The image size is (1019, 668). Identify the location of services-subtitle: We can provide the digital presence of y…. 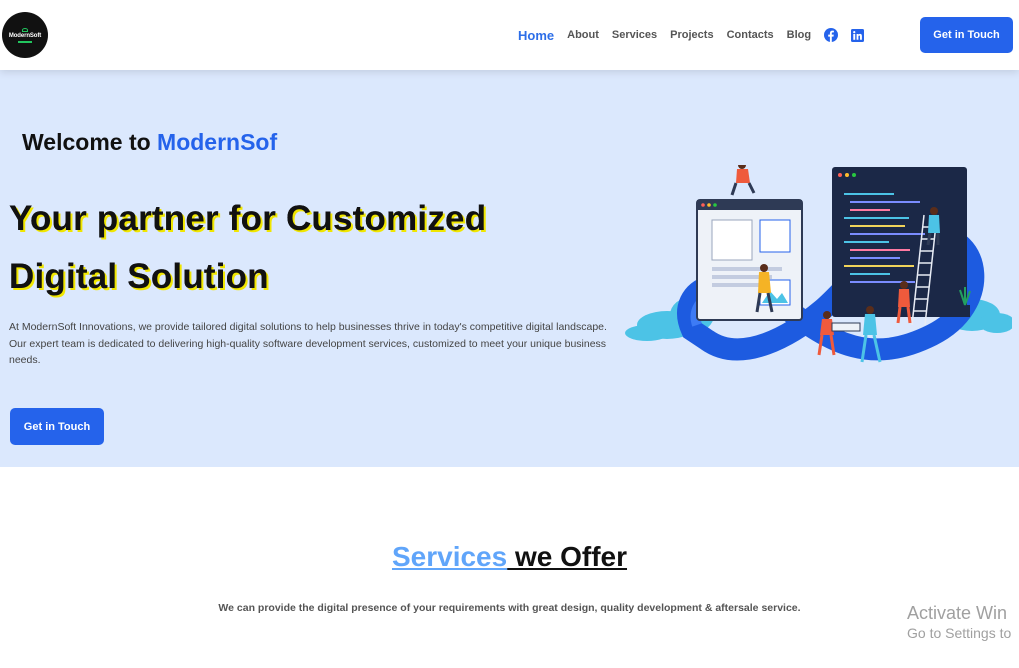
(509, 608).